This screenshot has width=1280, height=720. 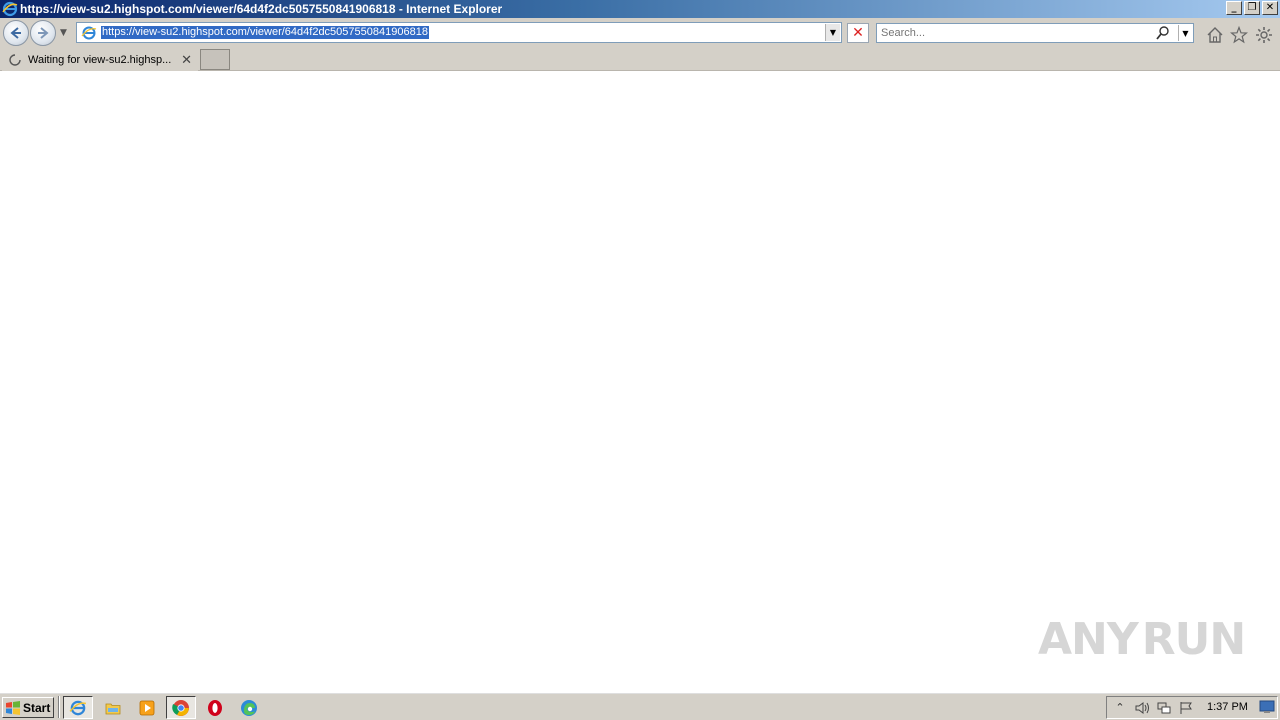 I want to click on show-hidden-icons-icon: ⌃, so click(x=1120, y=708).